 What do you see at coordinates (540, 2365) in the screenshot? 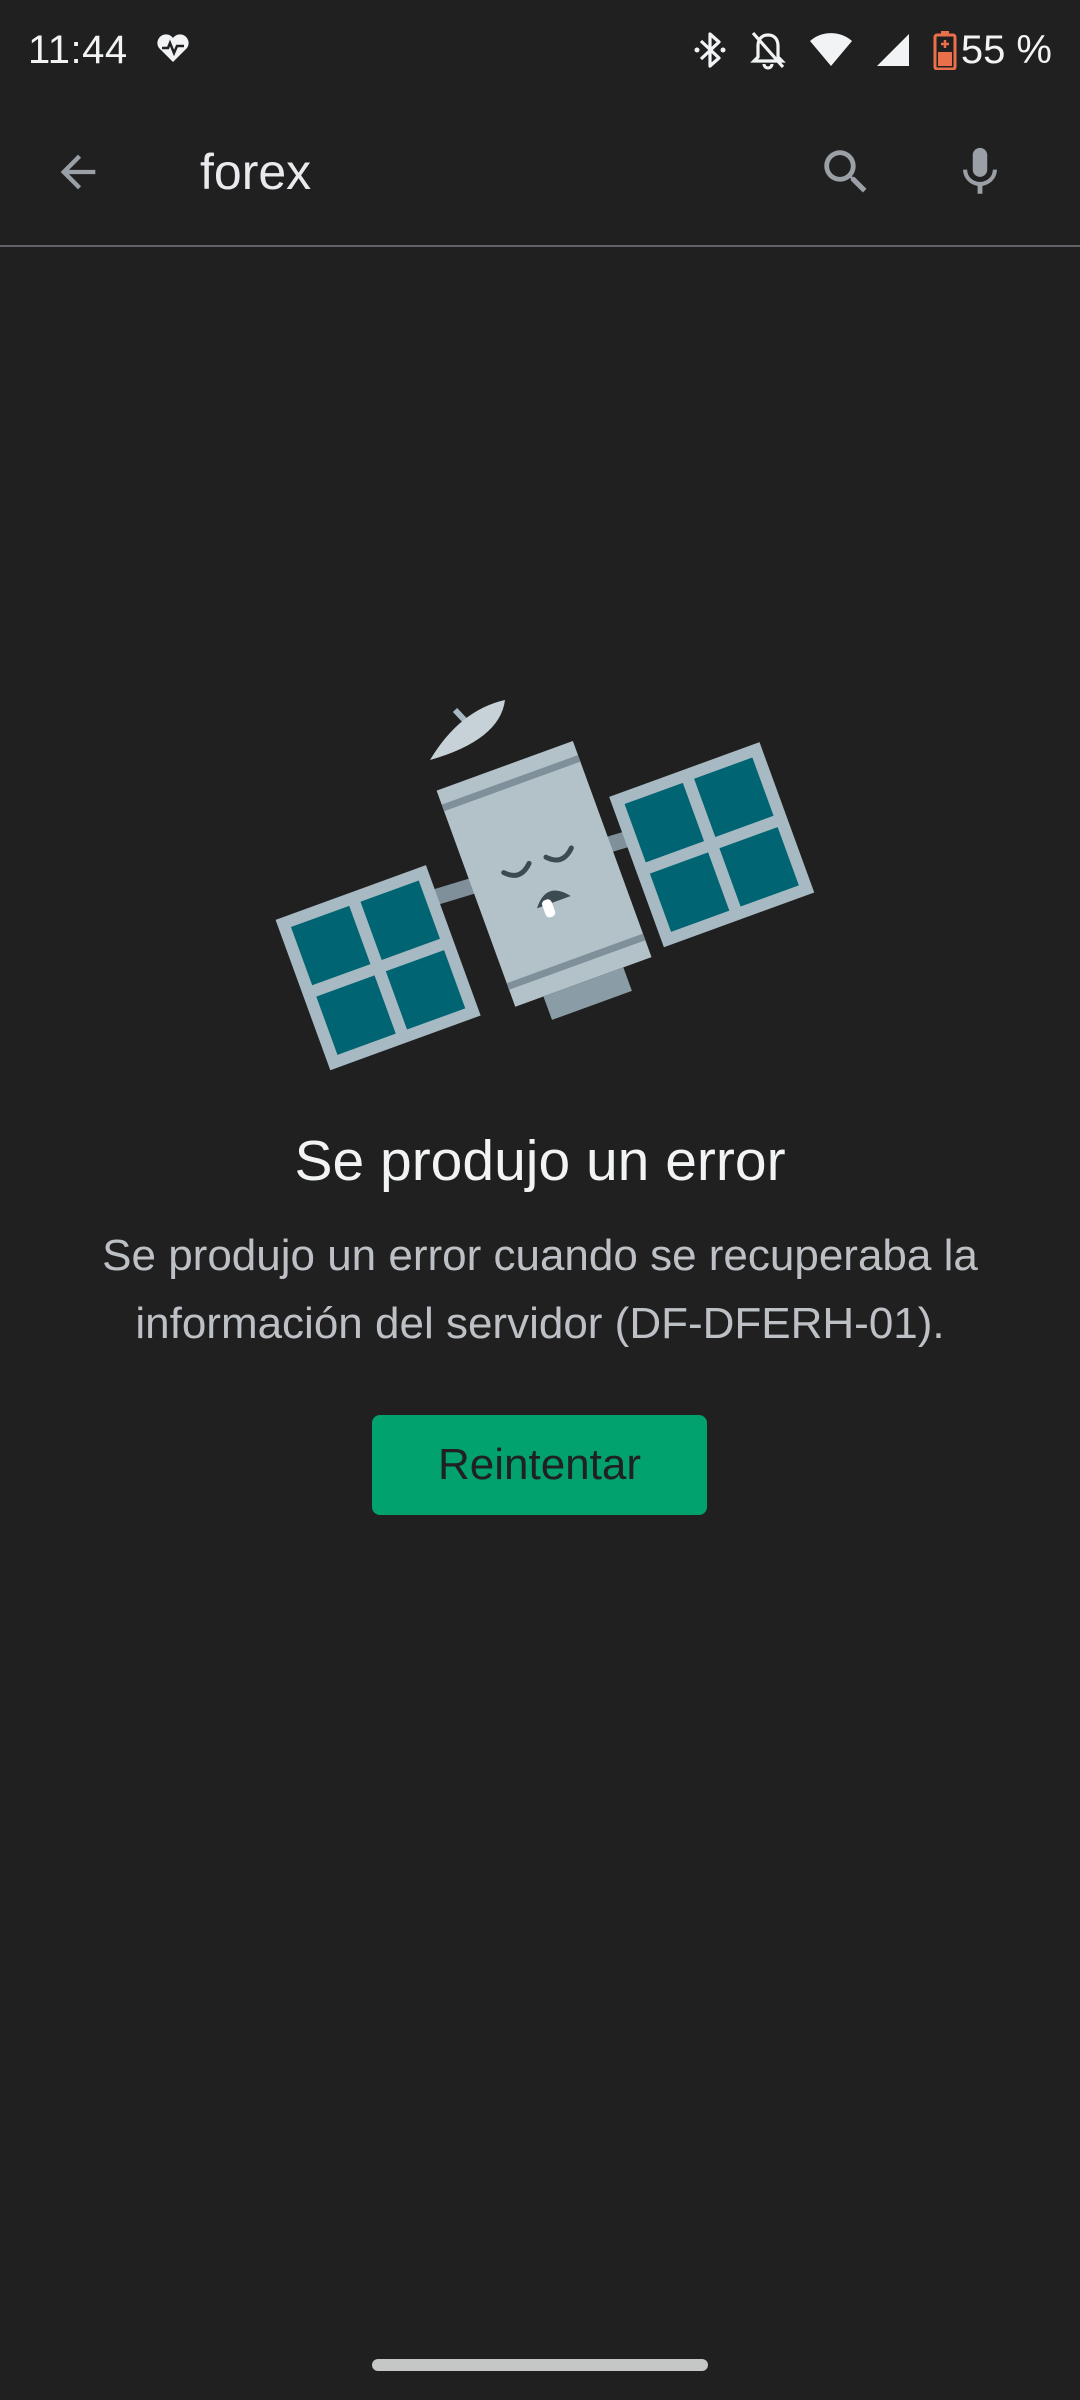
I see `gesture-nav-handle` at bounding box center [540, 2365].